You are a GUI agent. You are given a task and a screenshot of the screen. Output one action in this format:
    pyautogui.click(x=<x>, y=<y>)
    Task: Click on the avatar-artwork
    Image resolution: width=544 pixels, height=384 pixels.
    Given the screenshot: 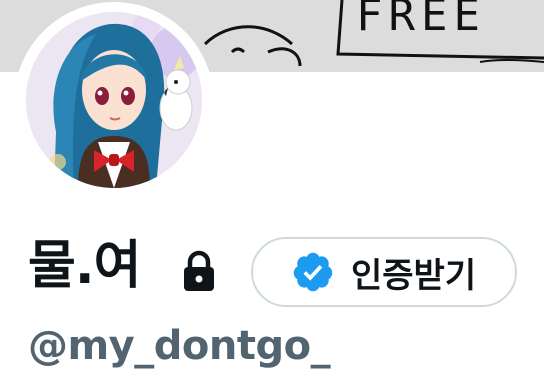 What is the action you would take?
    pyautogui.click(x=114, y=100)
    